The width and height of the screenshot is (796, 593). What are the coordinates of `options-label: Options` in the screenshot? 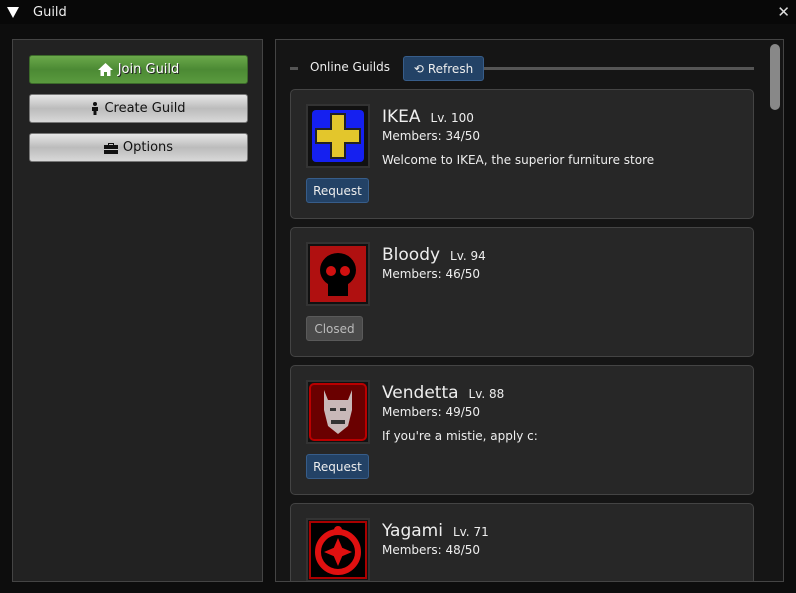 It's located at (148, 147).